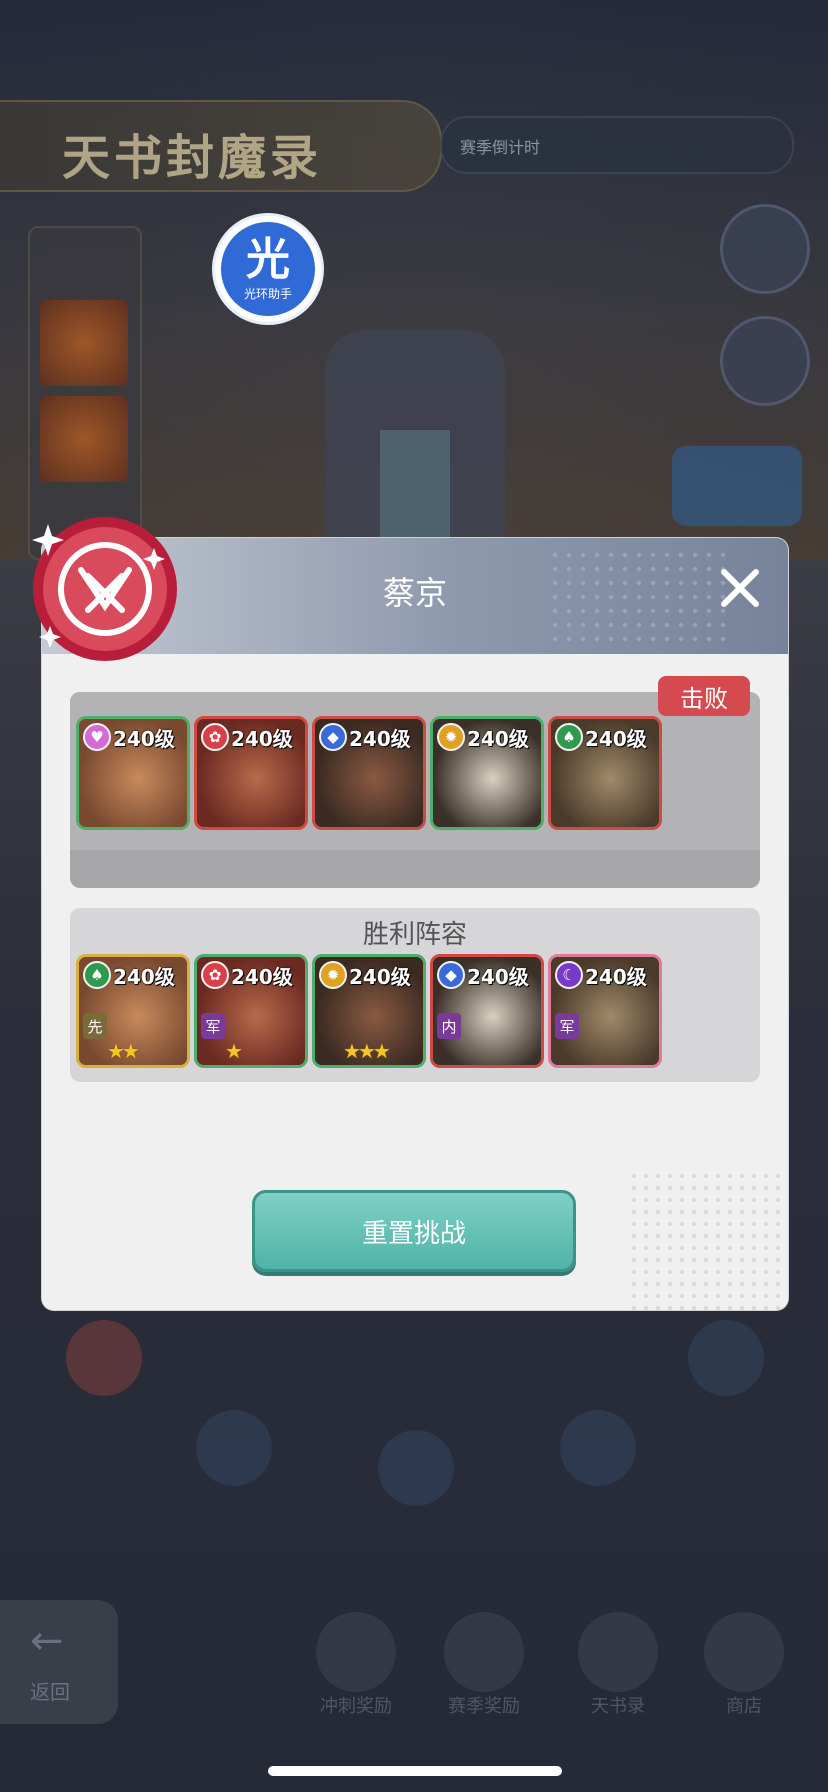  I want to click on heart-element-icon: ♥, so click(97, 737).